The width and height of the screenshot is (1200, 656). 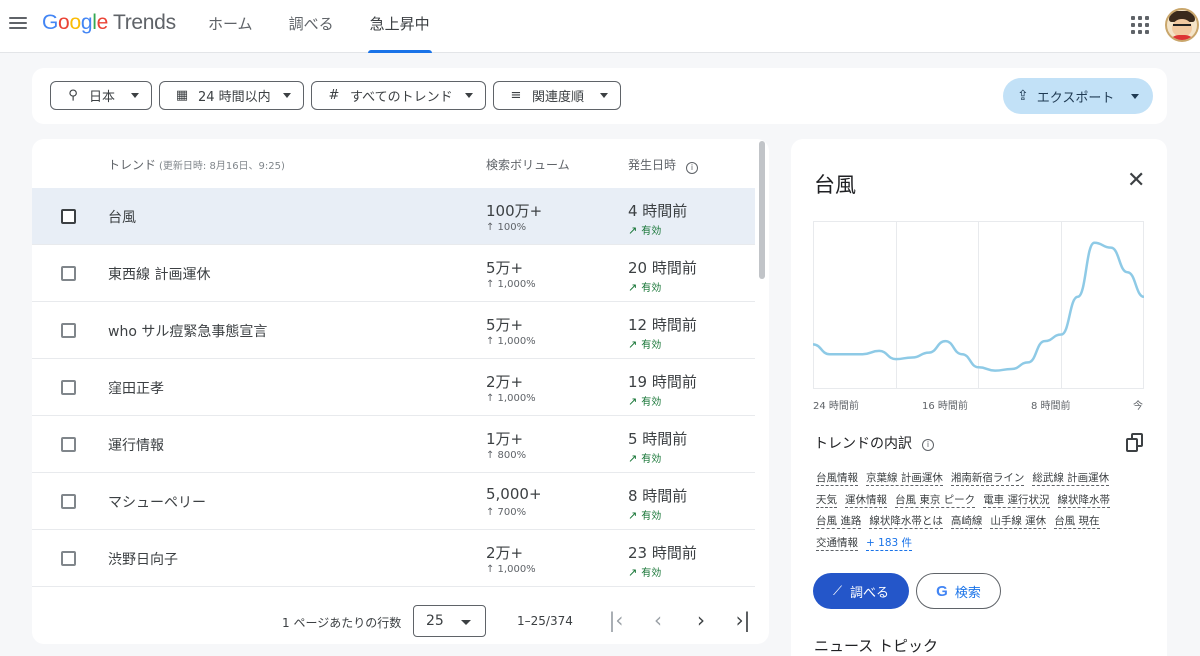 What do you see at coordinates (528, 164) in the screenshot?
I see `column-search-volume: 検索ボリューム` at bounding box center [528, 164].